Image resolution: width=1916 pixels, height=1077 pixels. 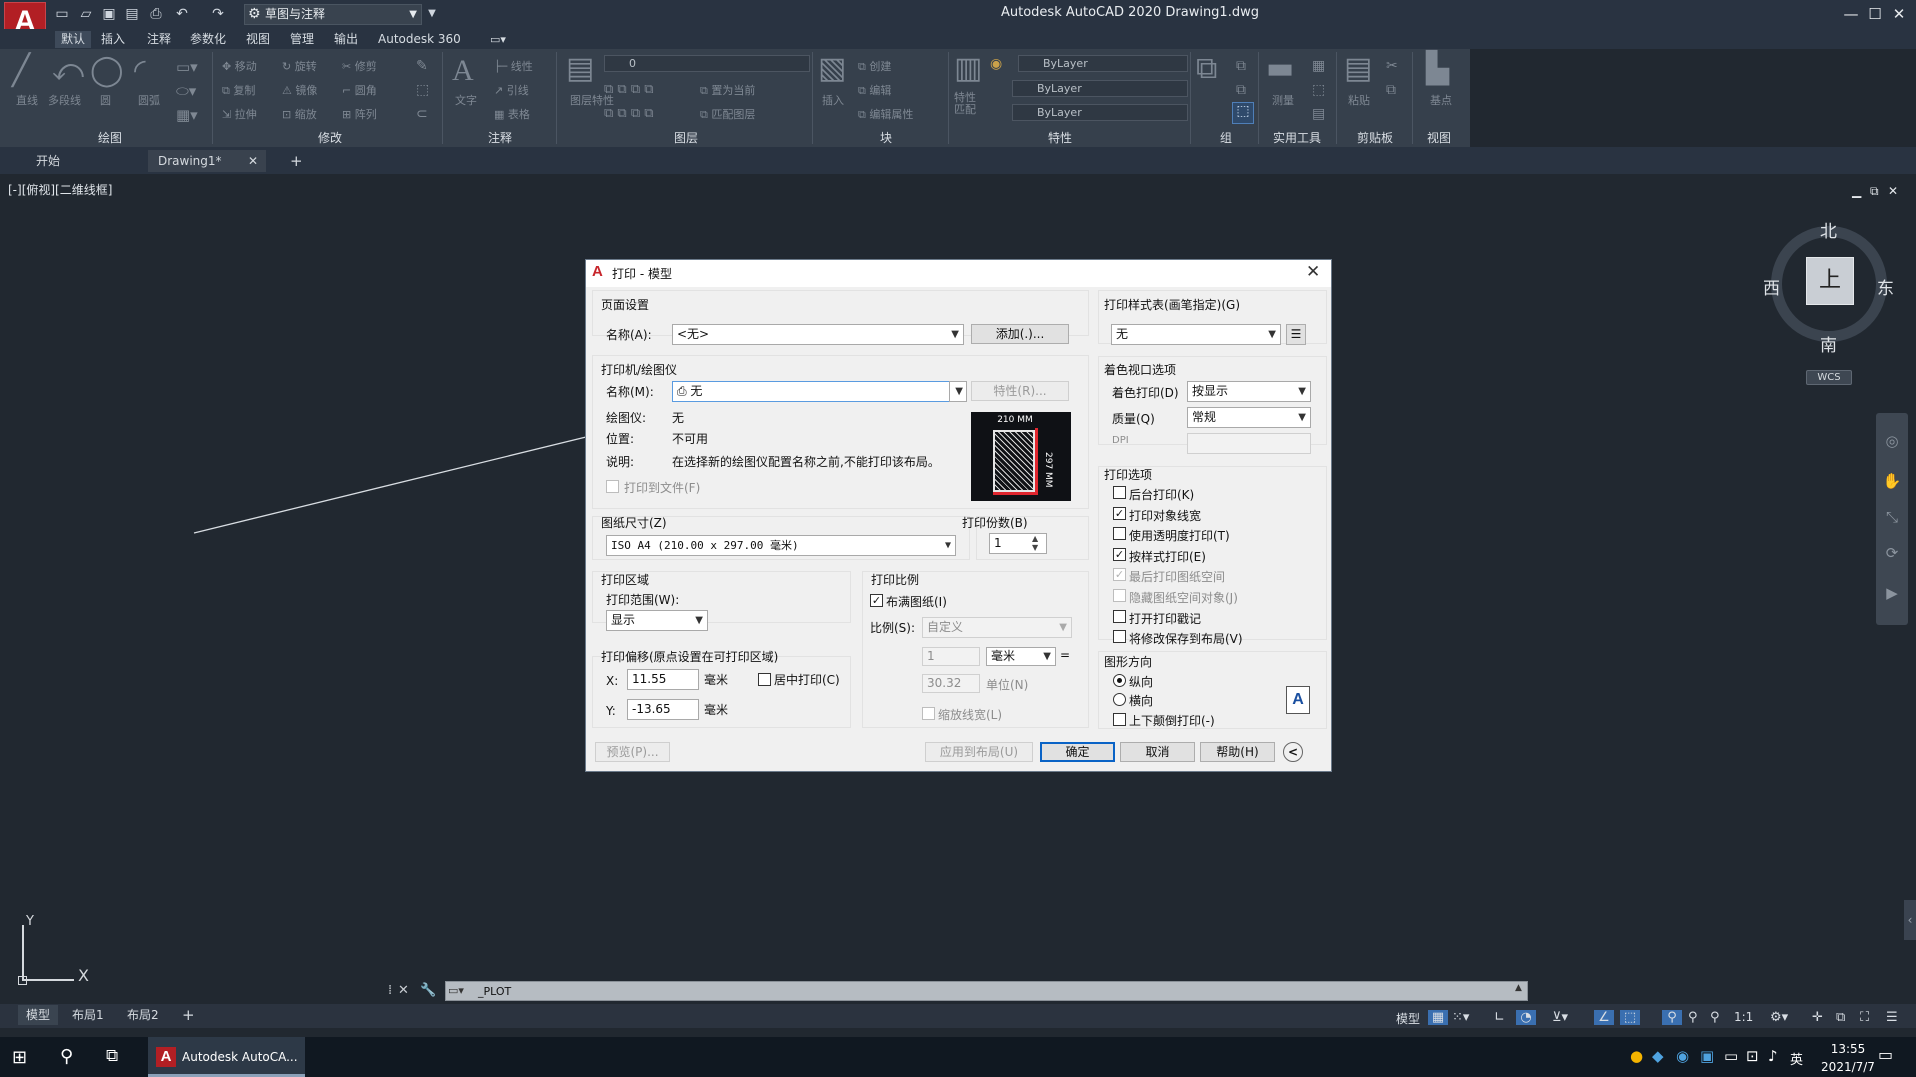 What do you see at coordinates (1892, 442) in the screenshot?
I see `steering-wheel-icon: ◎` at bounding box center [1892, 442].